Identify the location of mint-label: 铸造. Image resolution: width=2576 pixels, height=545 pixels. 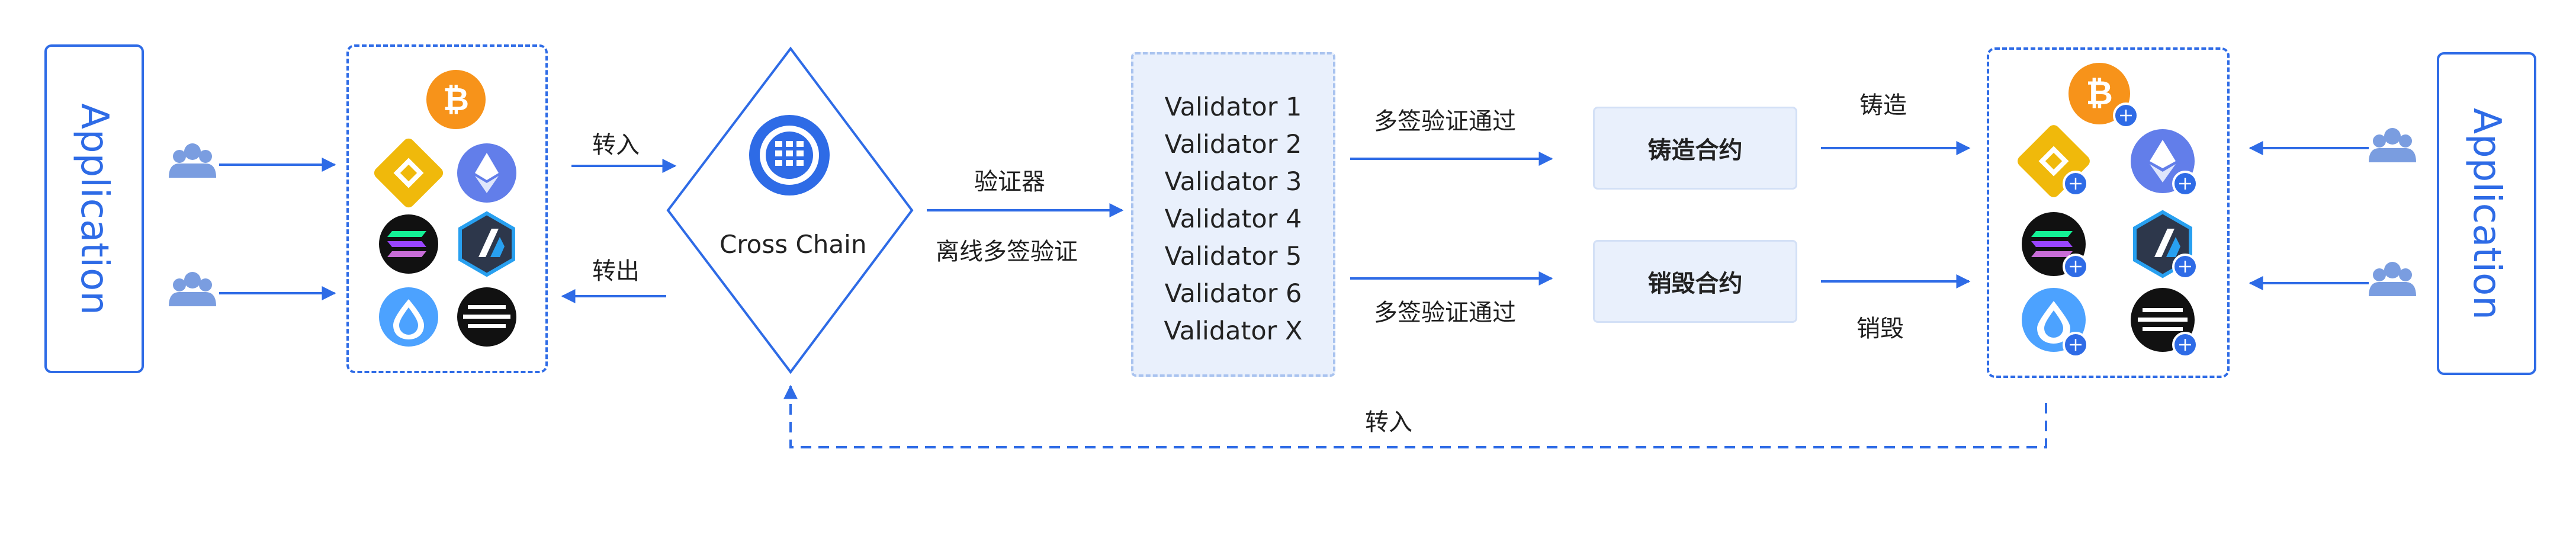
(1883, 105).